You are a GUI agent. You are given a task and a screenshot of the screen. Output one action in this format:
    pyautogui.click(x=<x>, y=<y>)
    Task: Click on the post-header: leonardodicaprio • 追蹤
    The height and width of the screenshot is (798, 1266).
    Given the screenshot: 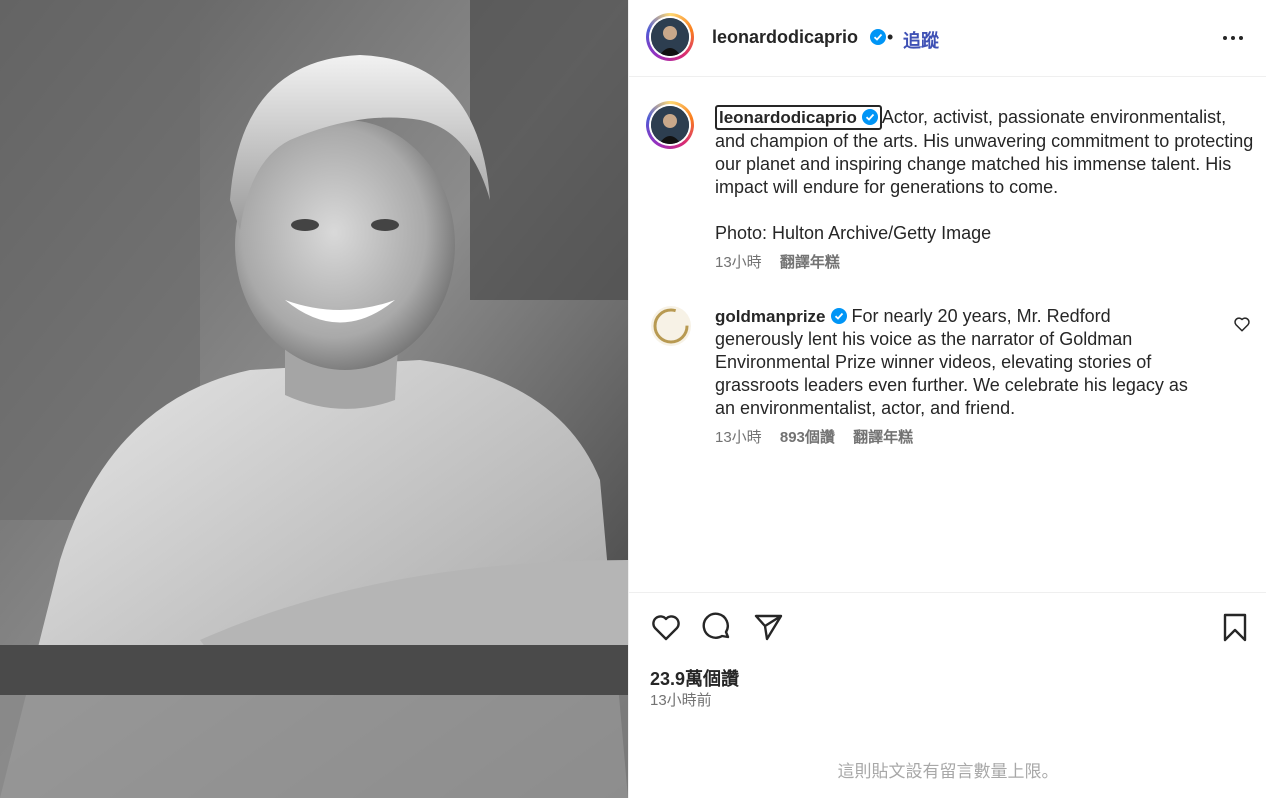 What is the action you would take?
    pyautogui.click(x=947, y=38)
    